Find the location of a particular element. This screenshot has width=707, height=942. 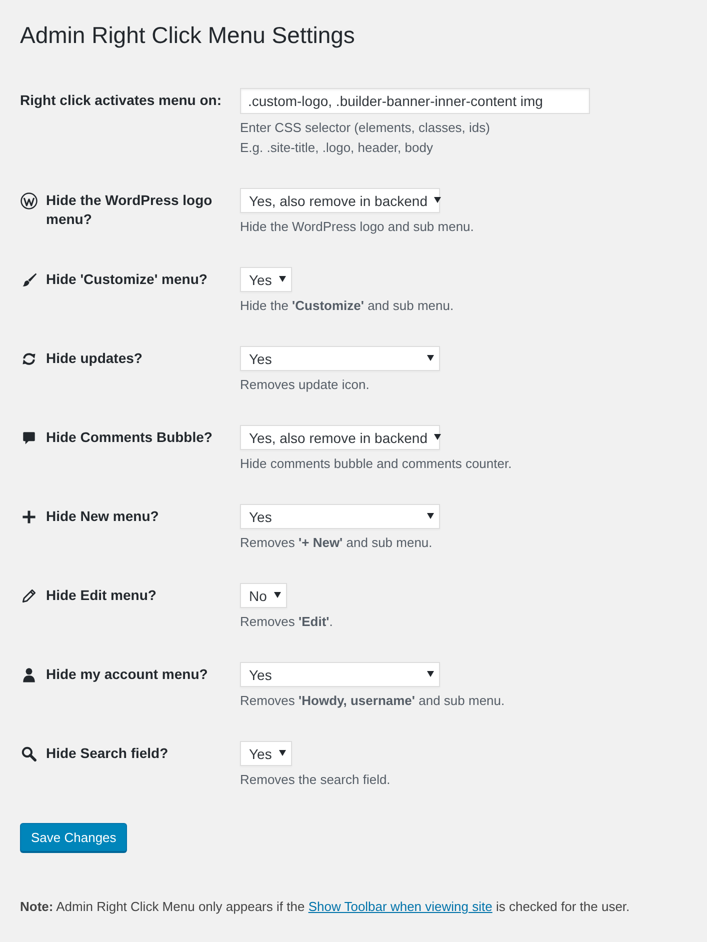

setting-description: Hide comments bubble and comments counter. is located at coordinates (376, 464).